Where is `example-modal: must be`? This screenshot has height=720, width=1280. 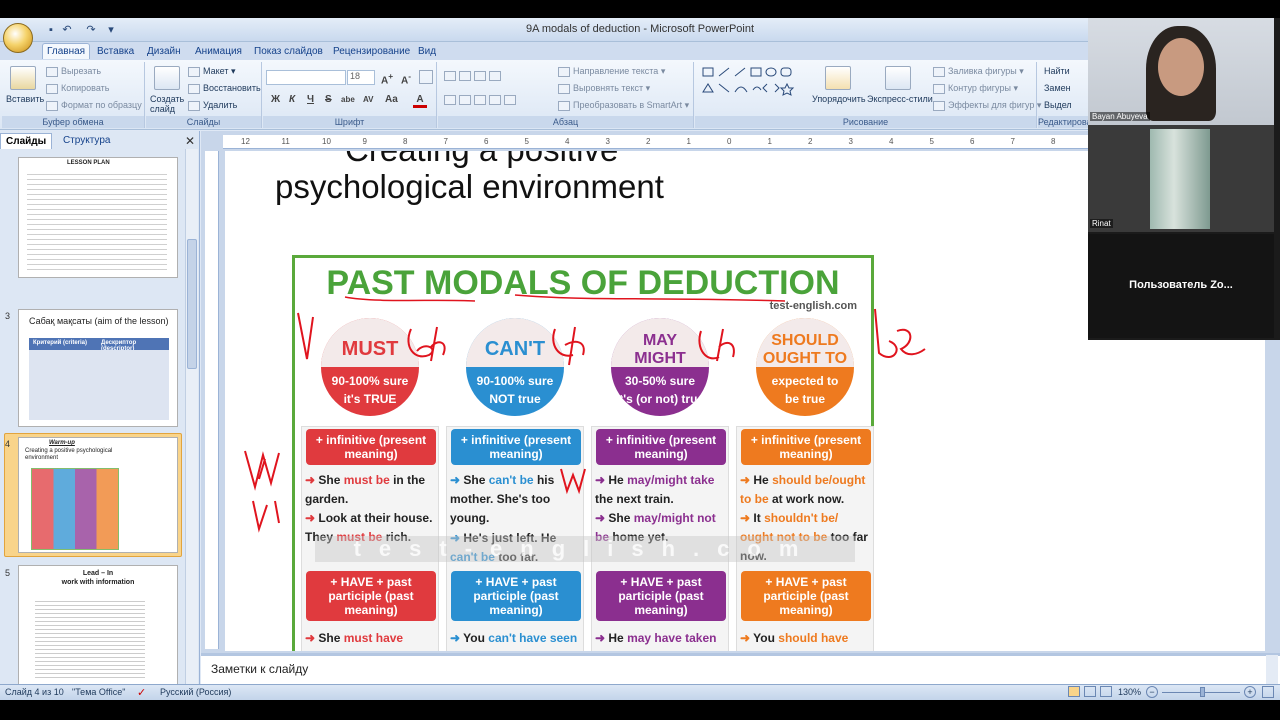 example-modal: must be is located at coordinates (366, 480).